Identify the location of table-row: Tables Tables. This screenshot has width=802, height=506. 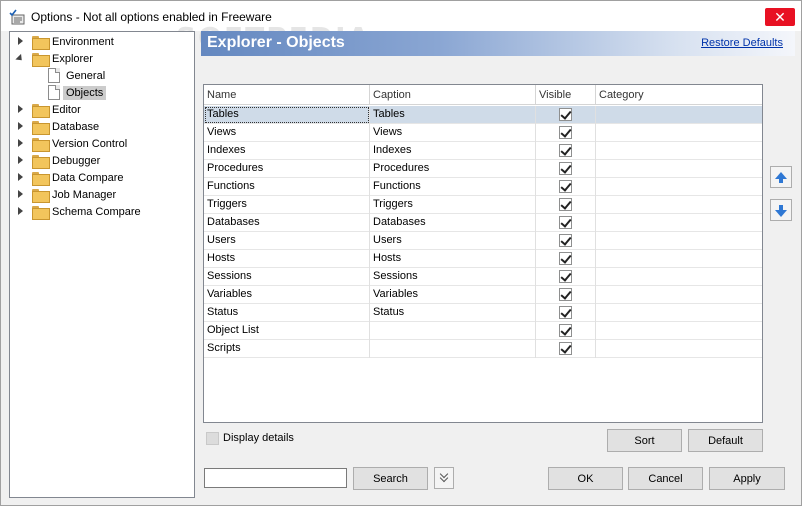
(483, 115).